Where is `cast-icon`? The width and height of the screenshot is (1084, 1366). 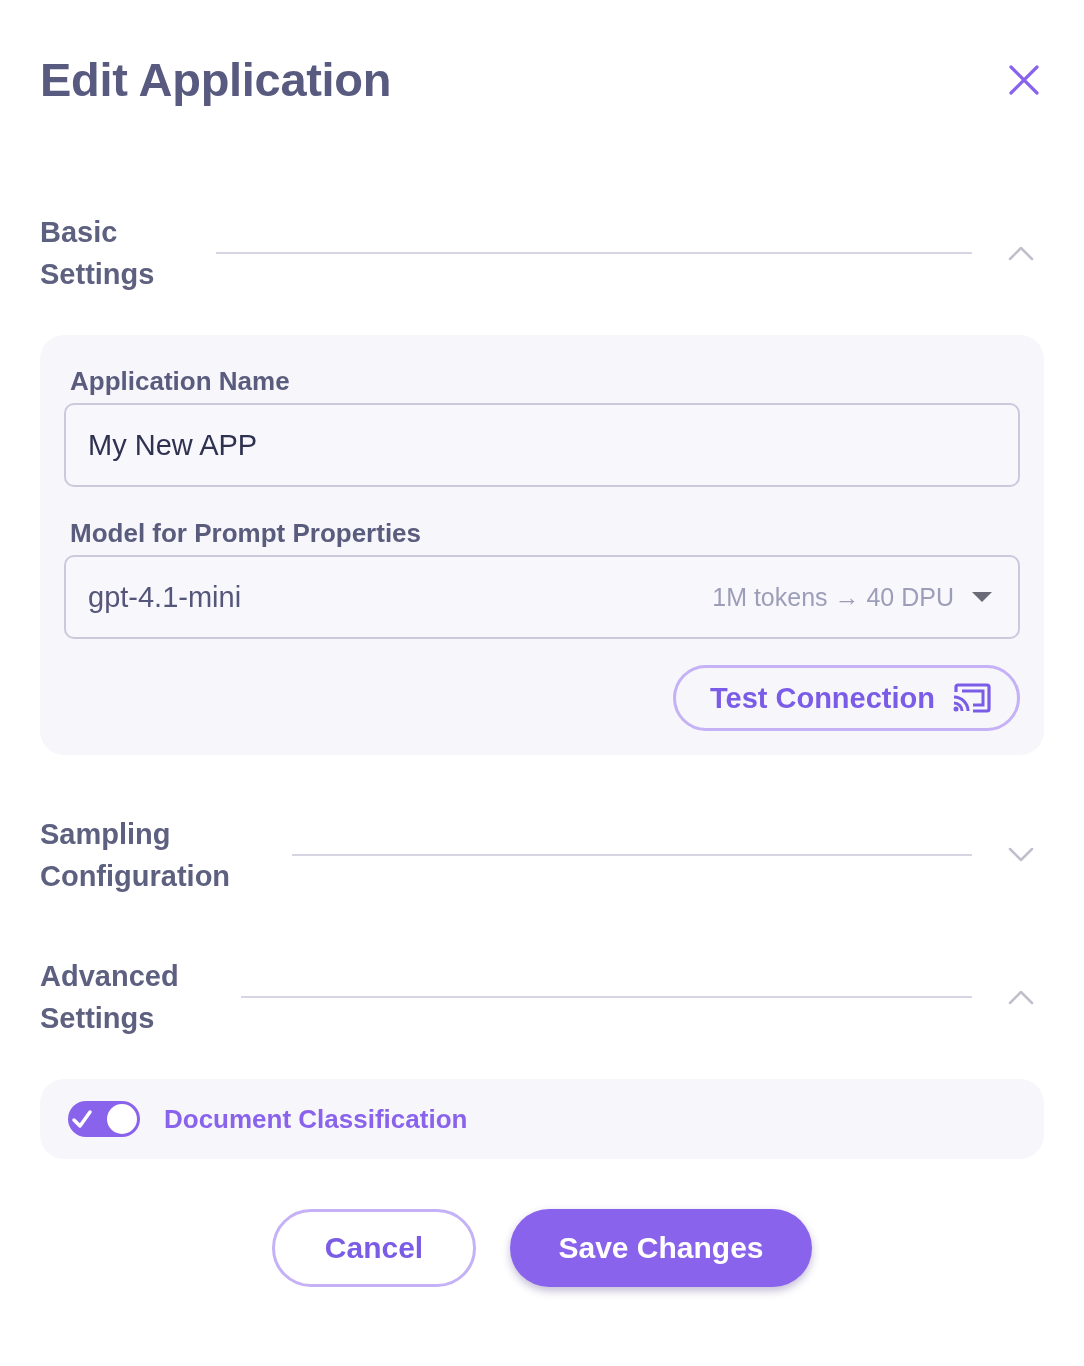
cast-icon is located at coordinates (972, 698).